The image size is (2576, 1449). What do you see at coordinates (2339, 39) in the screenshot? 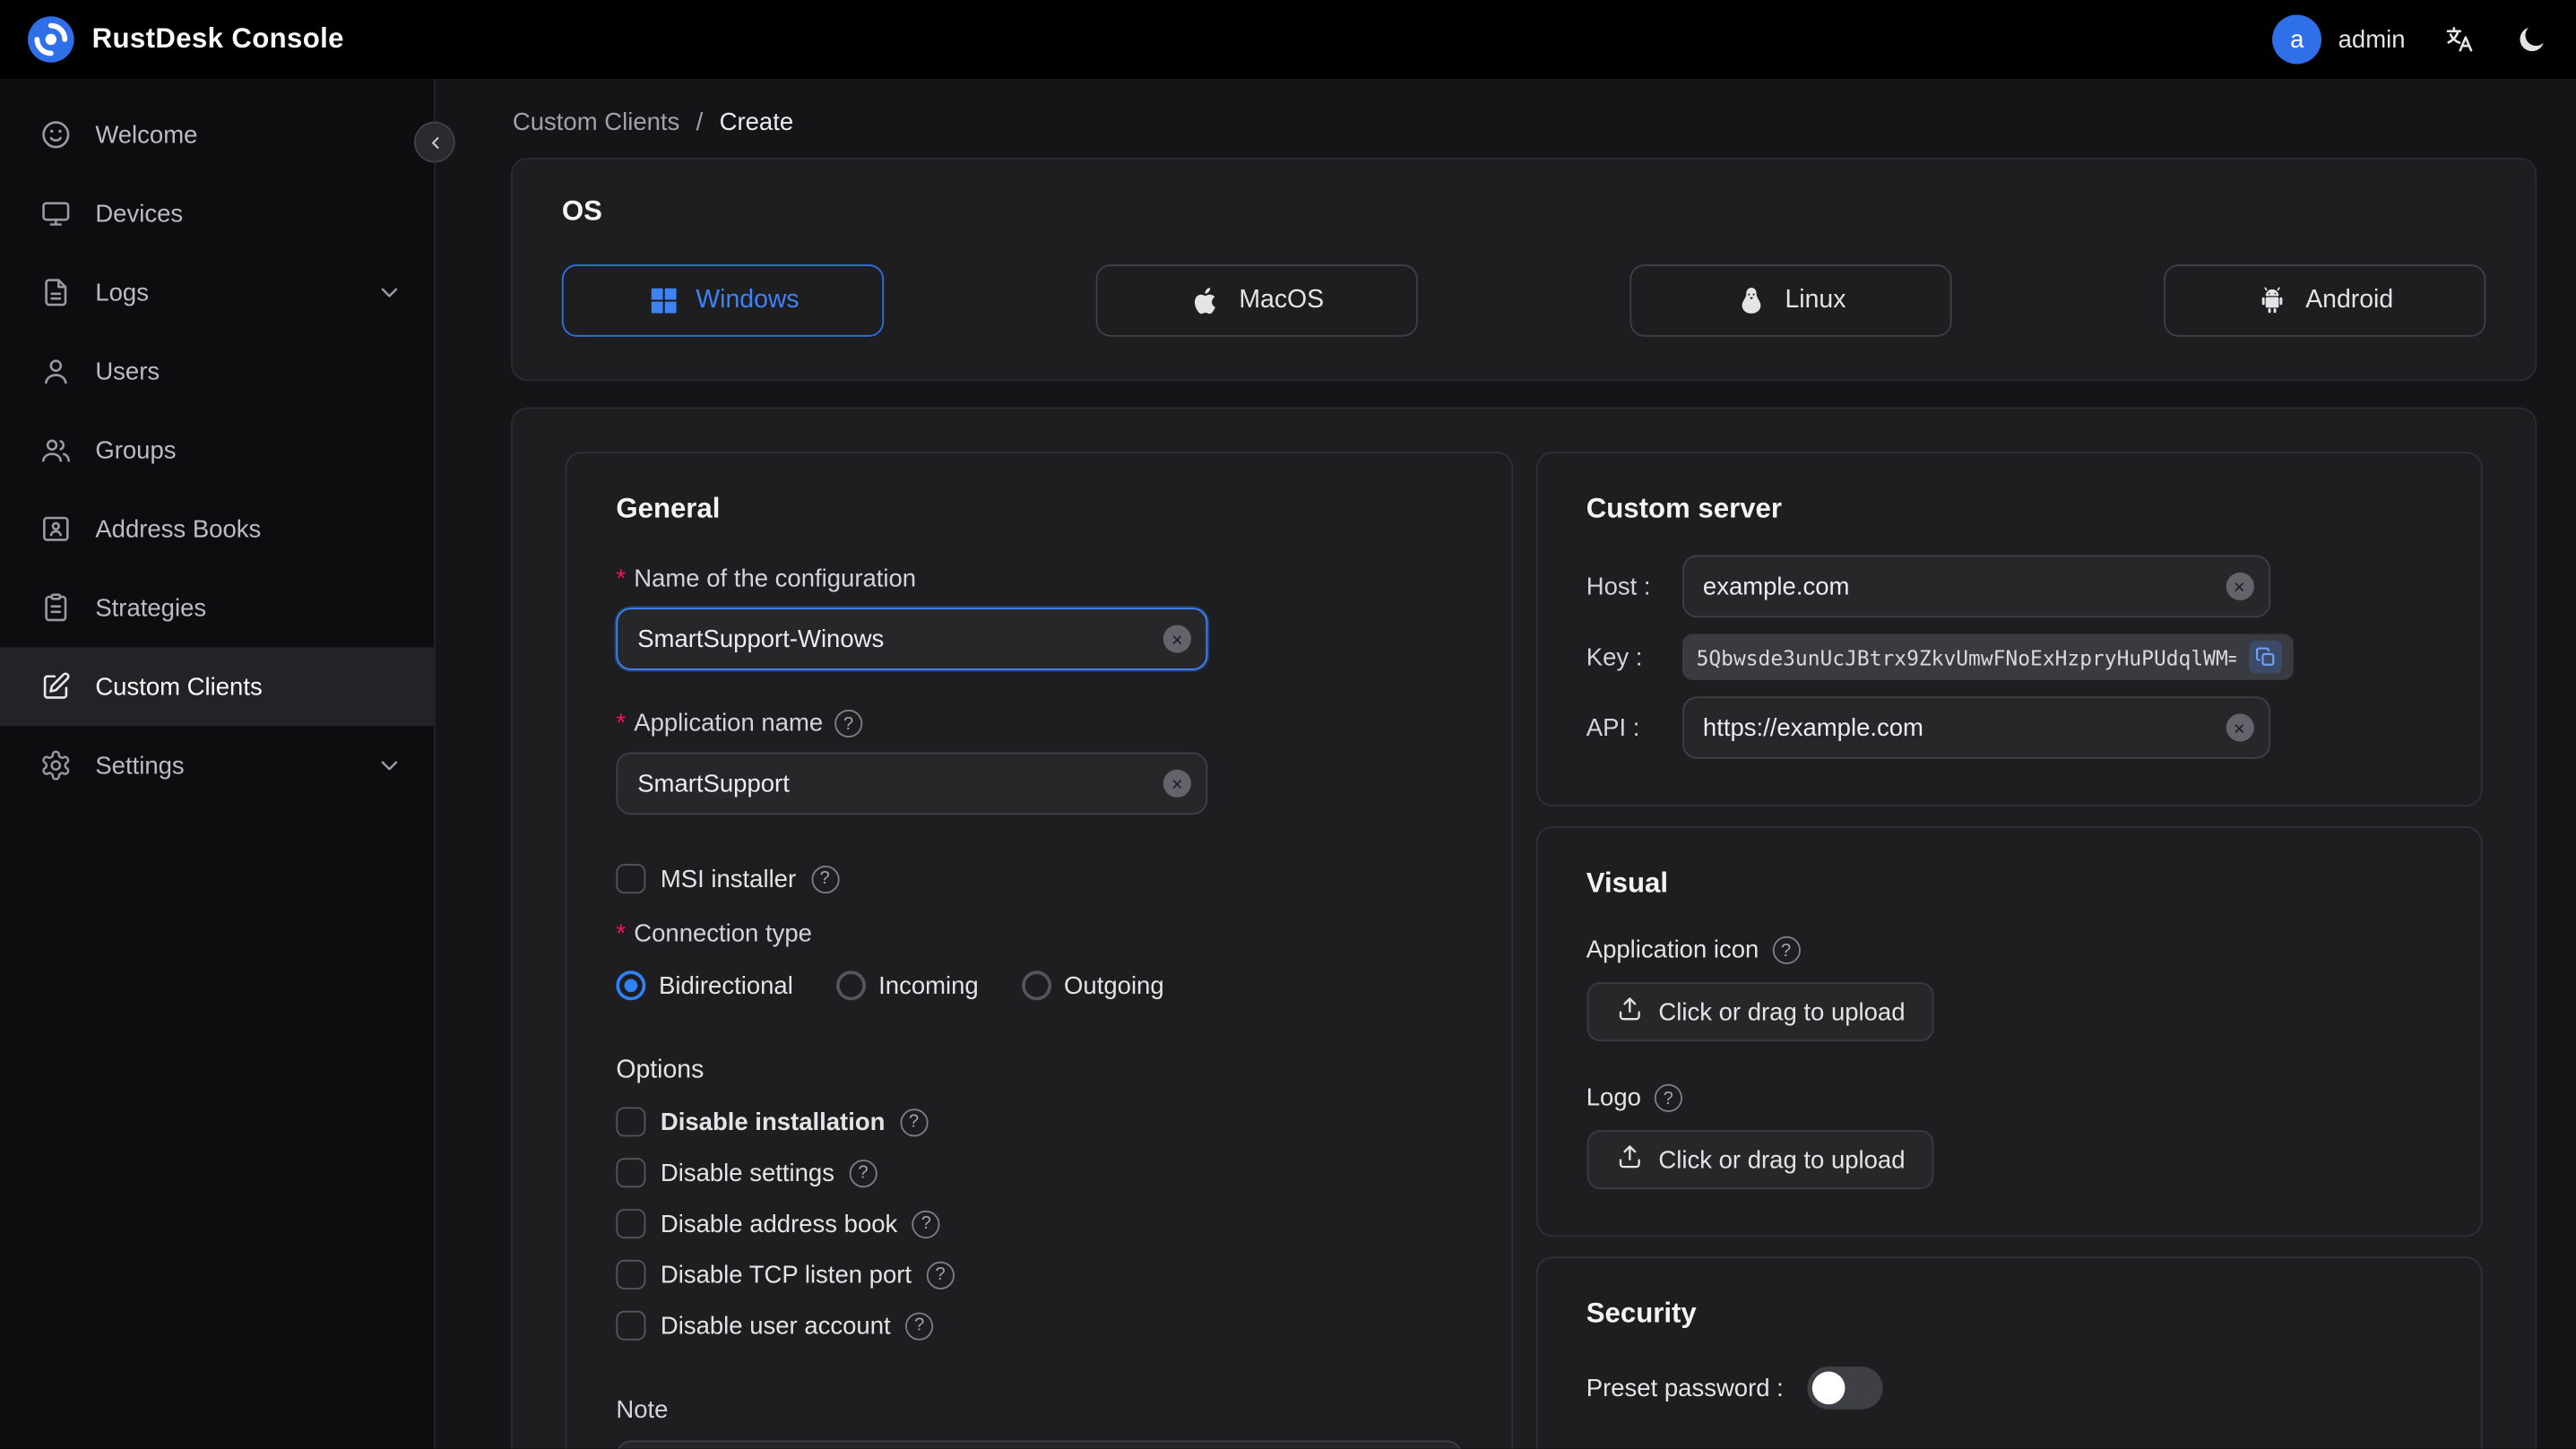
I see `user-menu: a admin` at bounding box center [2339, 39].